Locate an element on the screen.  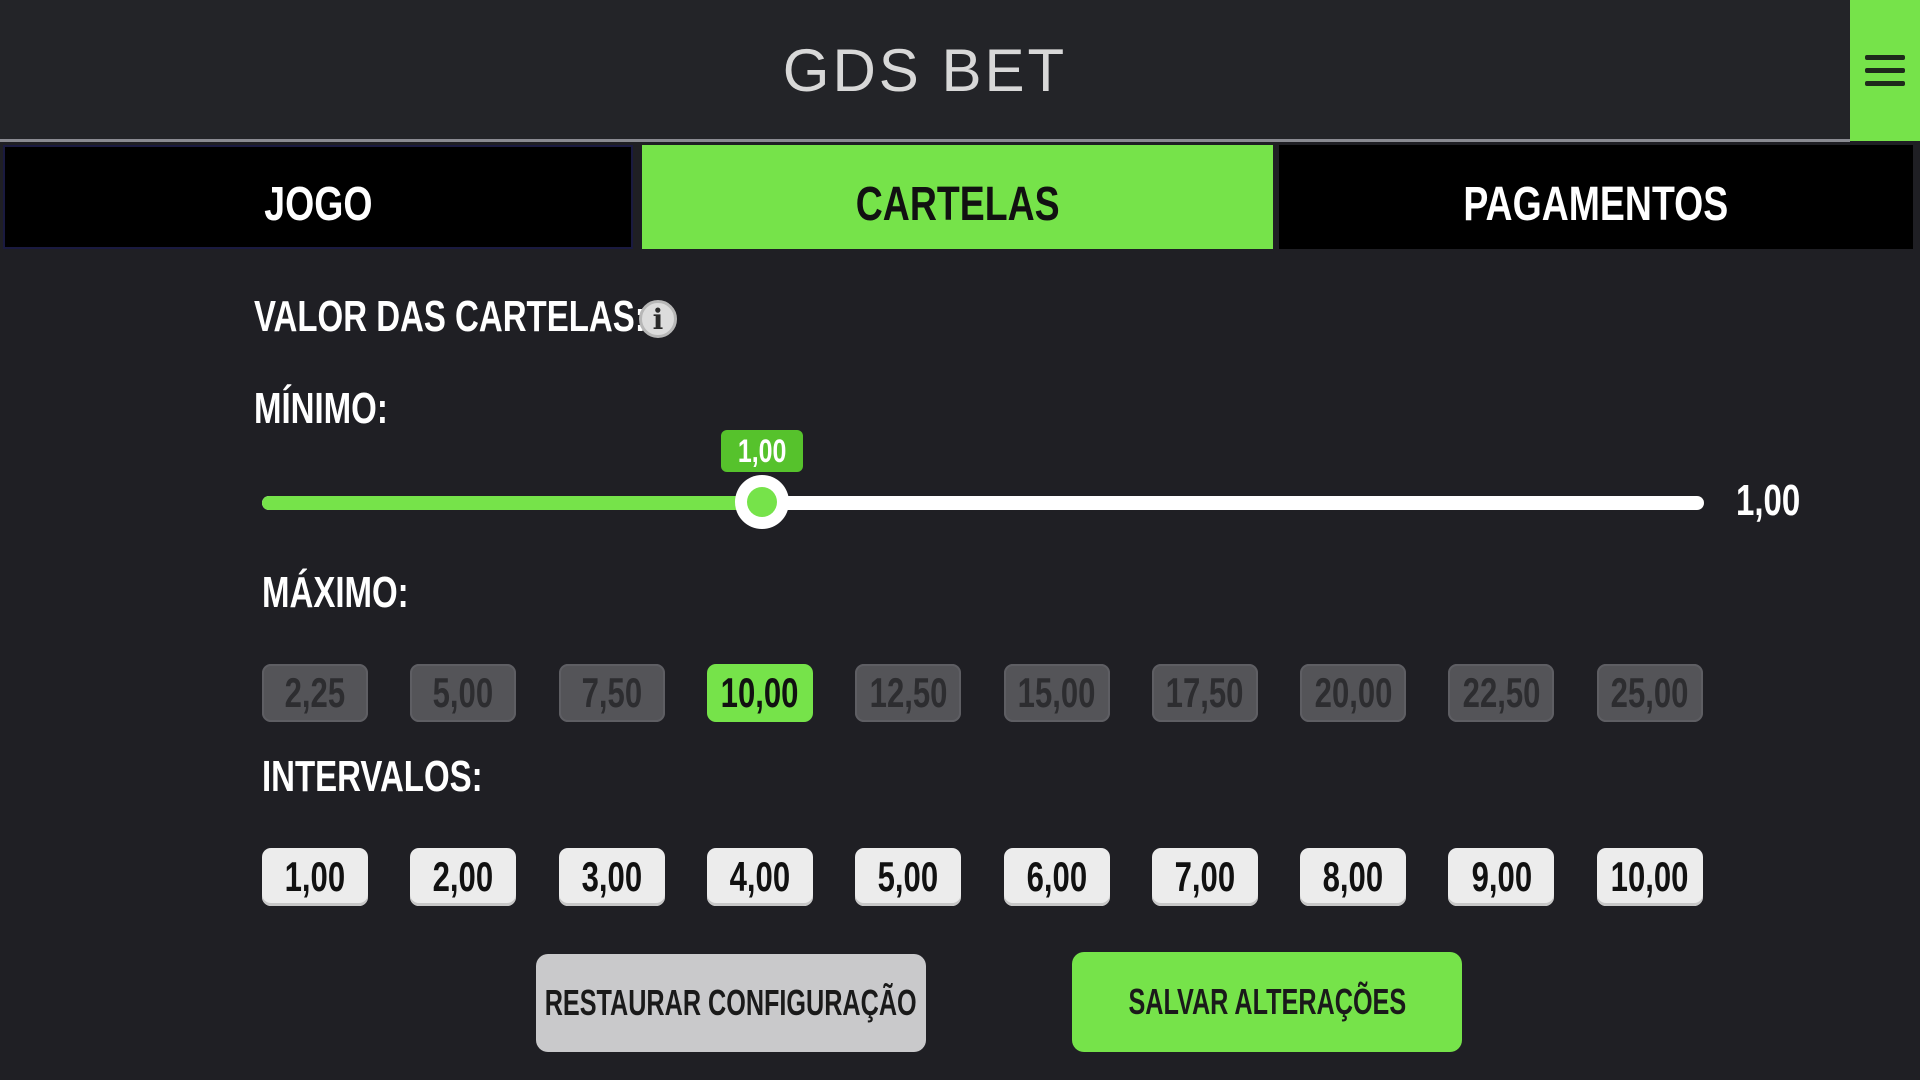
minimo-slider-fill is located at coordinates (512, 503).